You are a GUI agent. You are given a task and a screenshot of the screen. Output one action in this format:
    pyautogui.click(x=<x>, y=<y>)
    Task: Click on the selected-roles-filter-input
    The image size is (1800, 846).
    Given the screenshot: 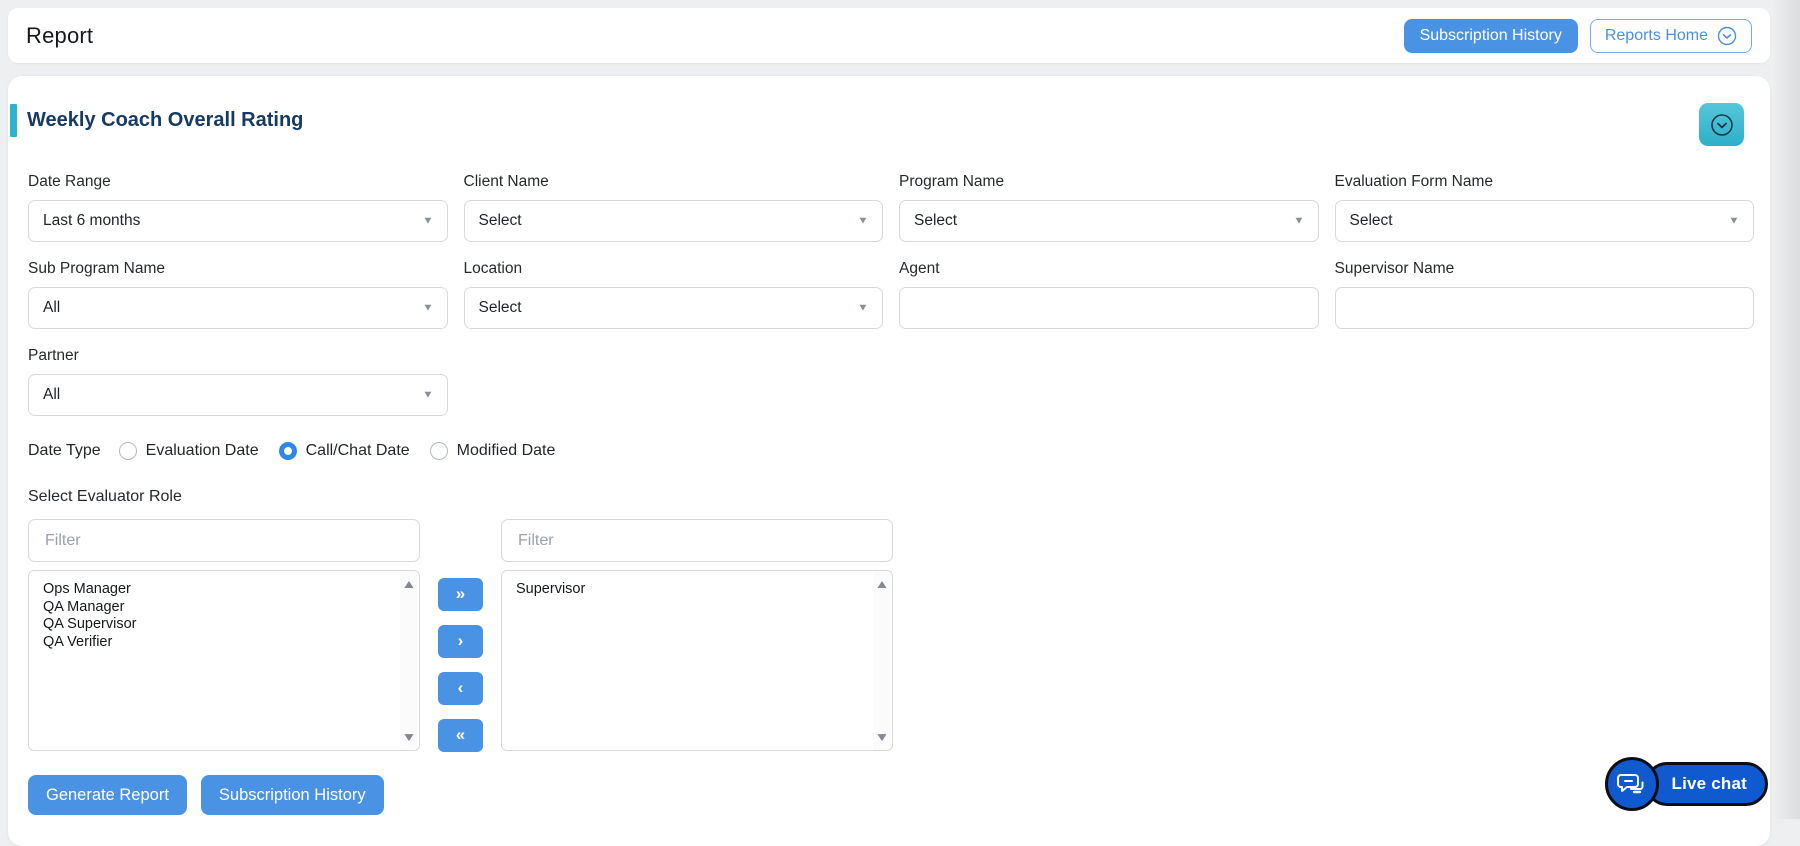 What is the action you would take?
    pyautogui.click(x=697, y=540)
    